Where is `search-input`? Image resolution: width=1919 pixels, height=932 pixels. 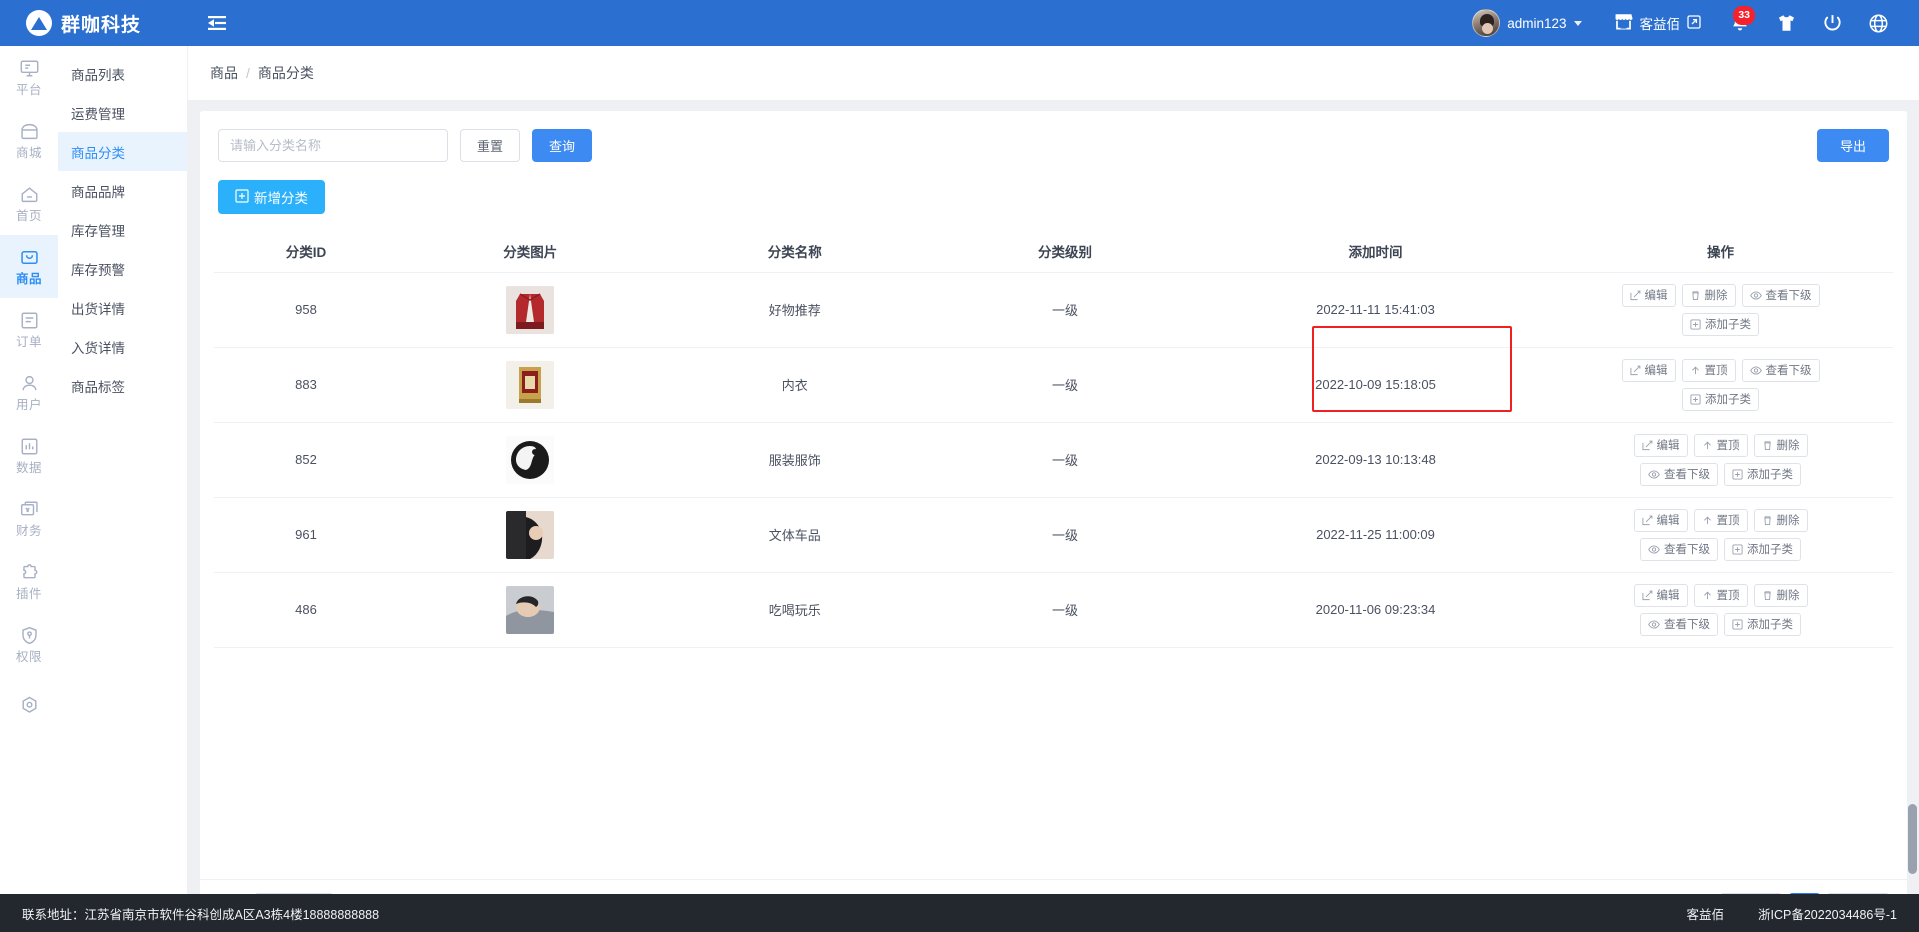 search-input is located at coordinates (333, 145).